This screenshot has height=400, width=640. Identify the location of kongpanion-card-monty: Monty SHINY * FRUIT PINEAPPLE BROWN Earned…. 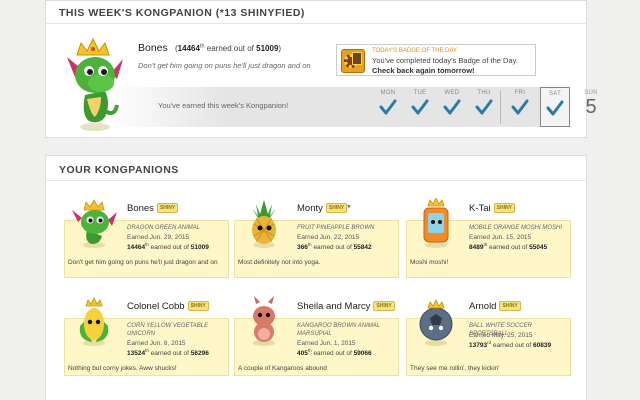
(316, 238).